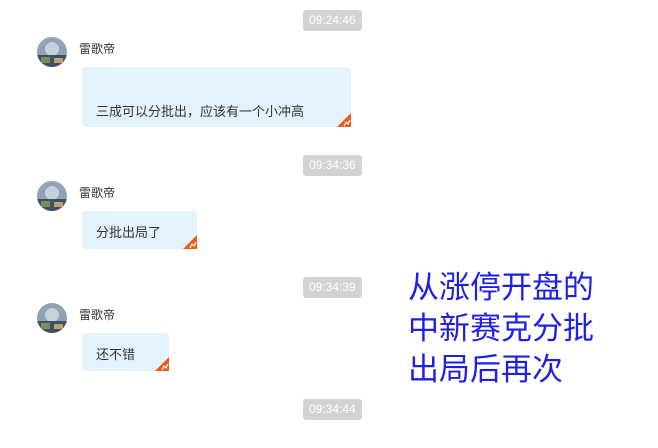 Image resolution: width=658 pixels, height=448 pixels. I want to click on message-text: 分批出局了, so click(129, 233).